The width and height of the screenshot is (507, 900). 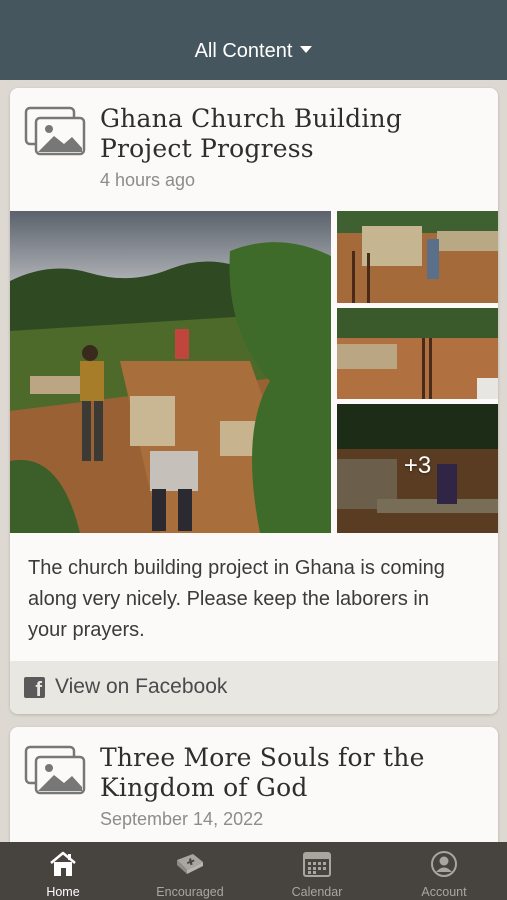 I want to click on tab-encouraged-label: Encouraged, so click(x=190, y=892).